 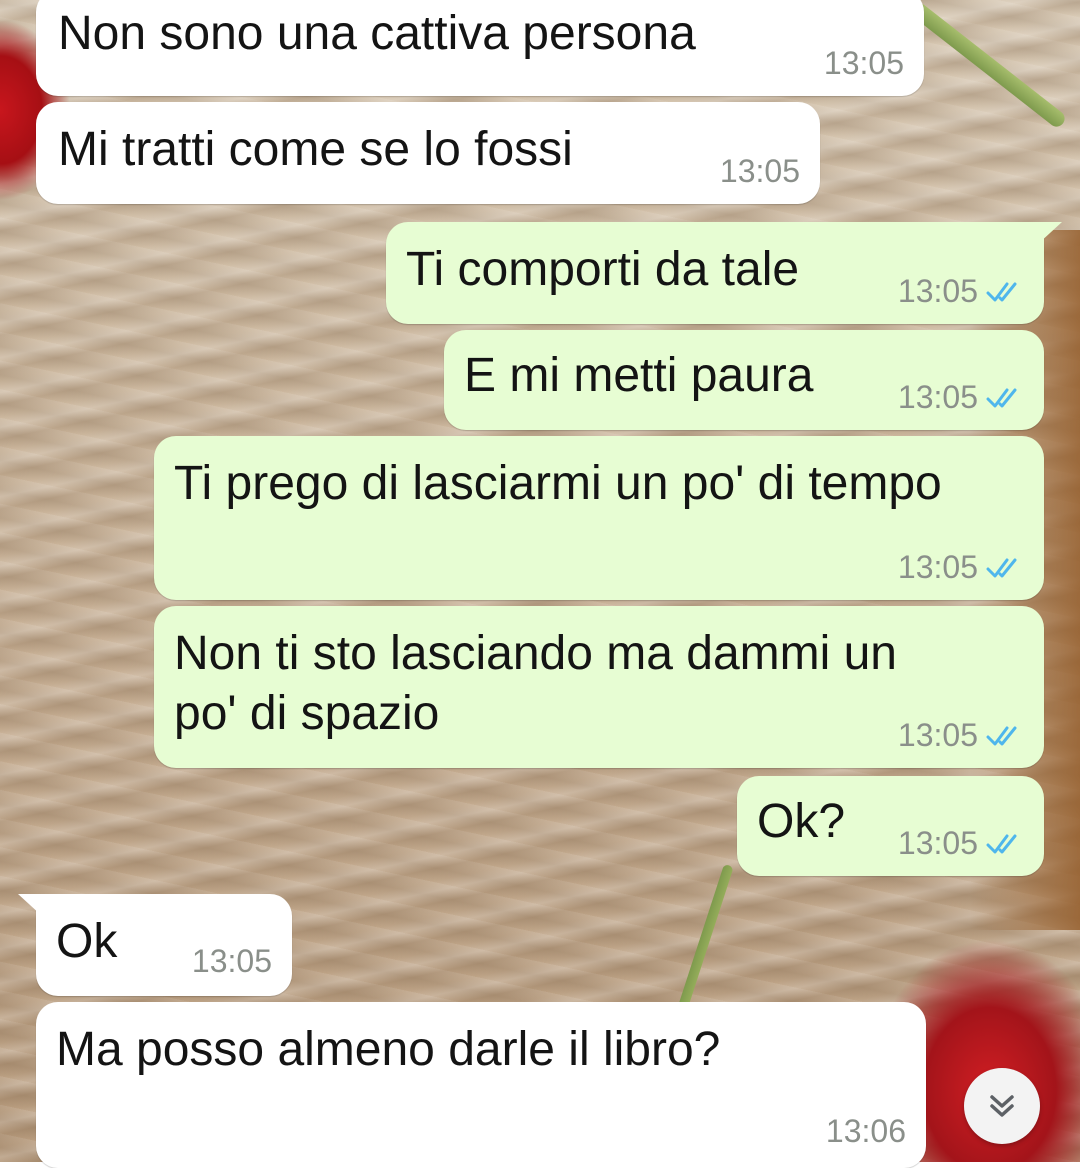 What do you see at coordinates (87, 941) in the screenshot?
I see `message-text: Ok` at bounding box center [87, 941].